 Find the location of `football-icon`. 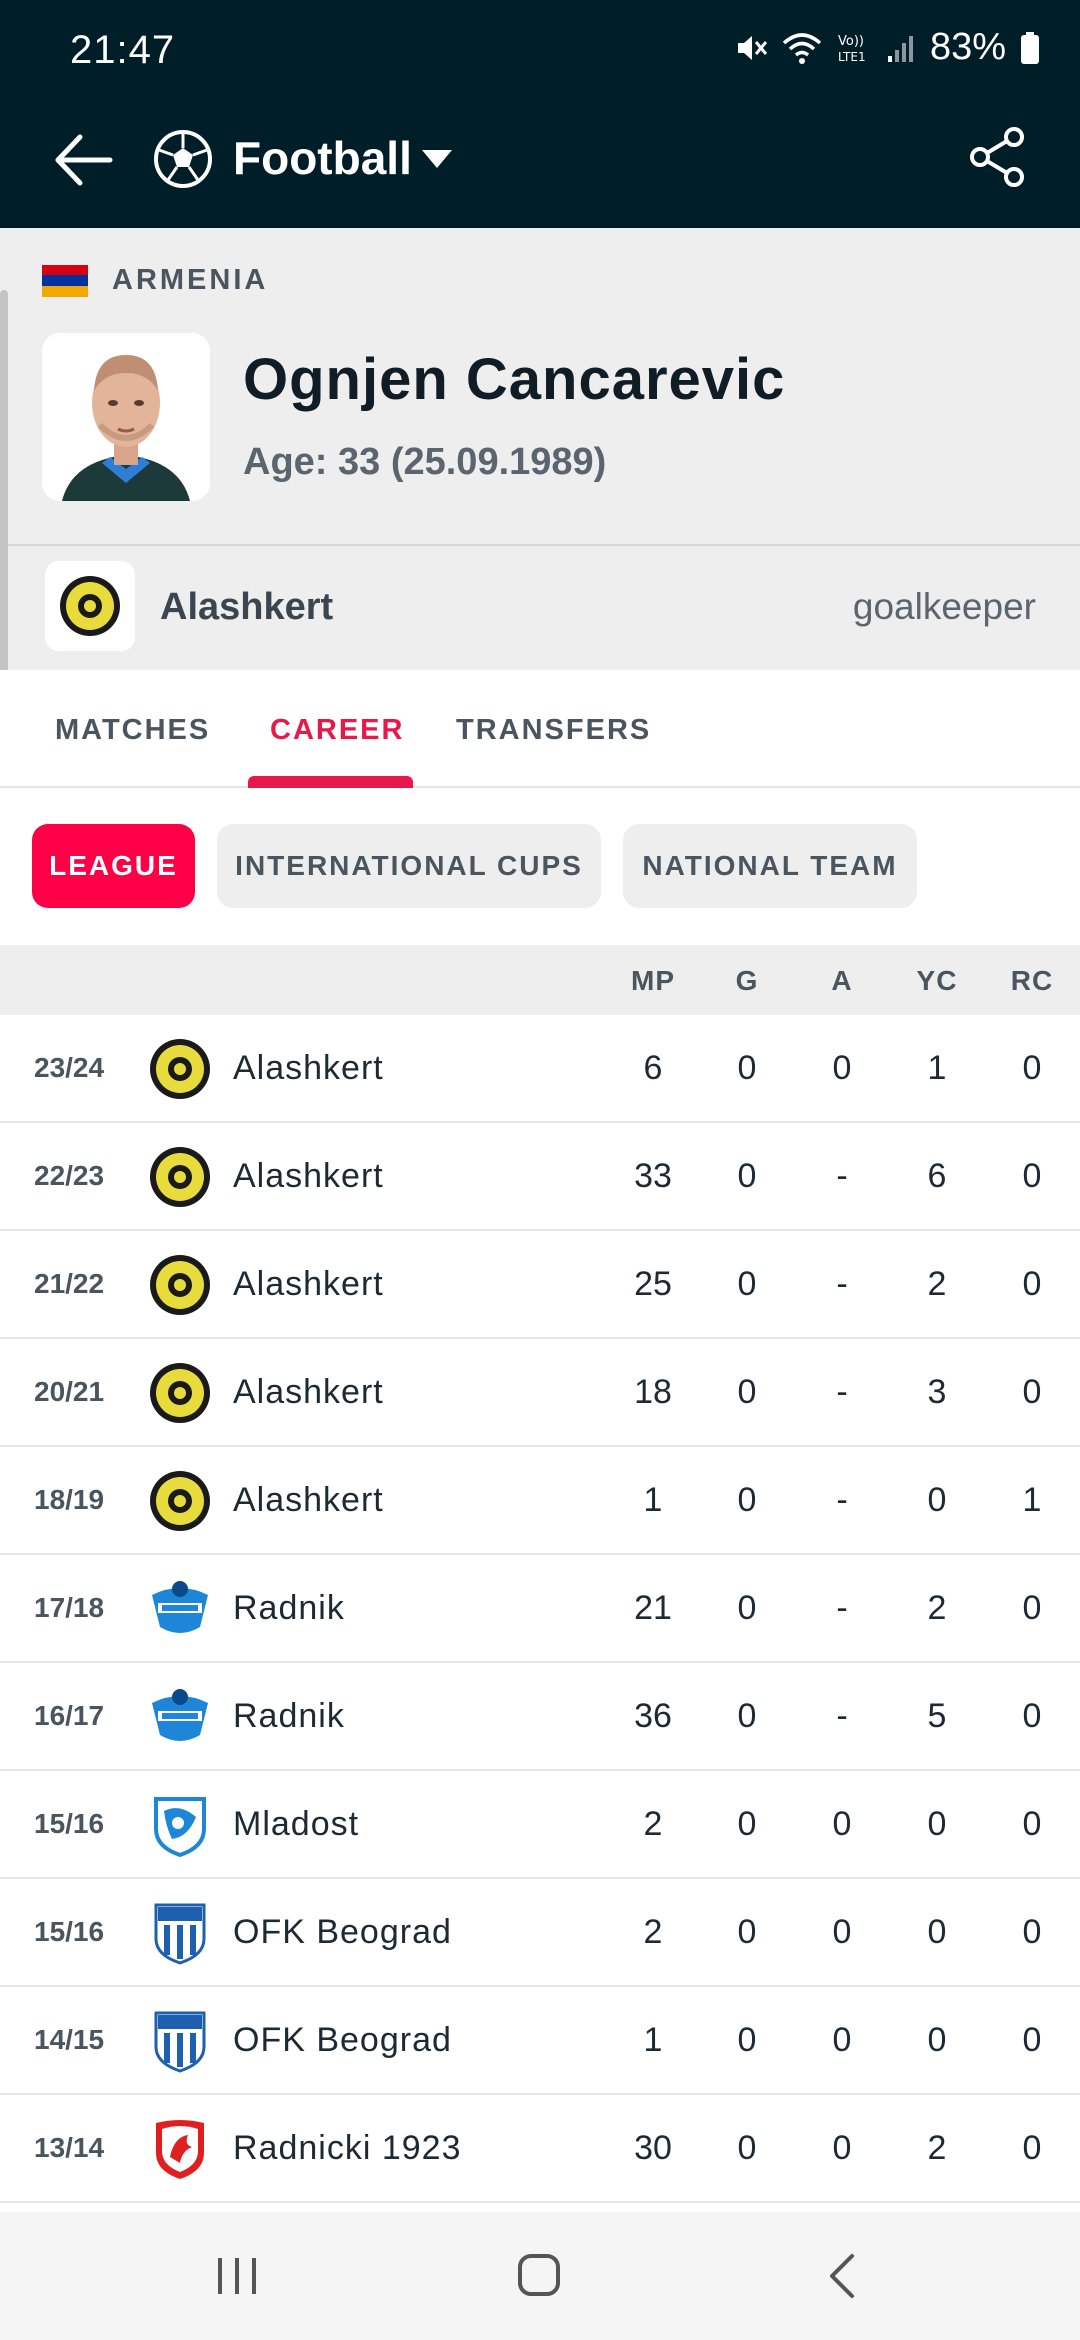

football-icon is located at coordinates (183, 159).